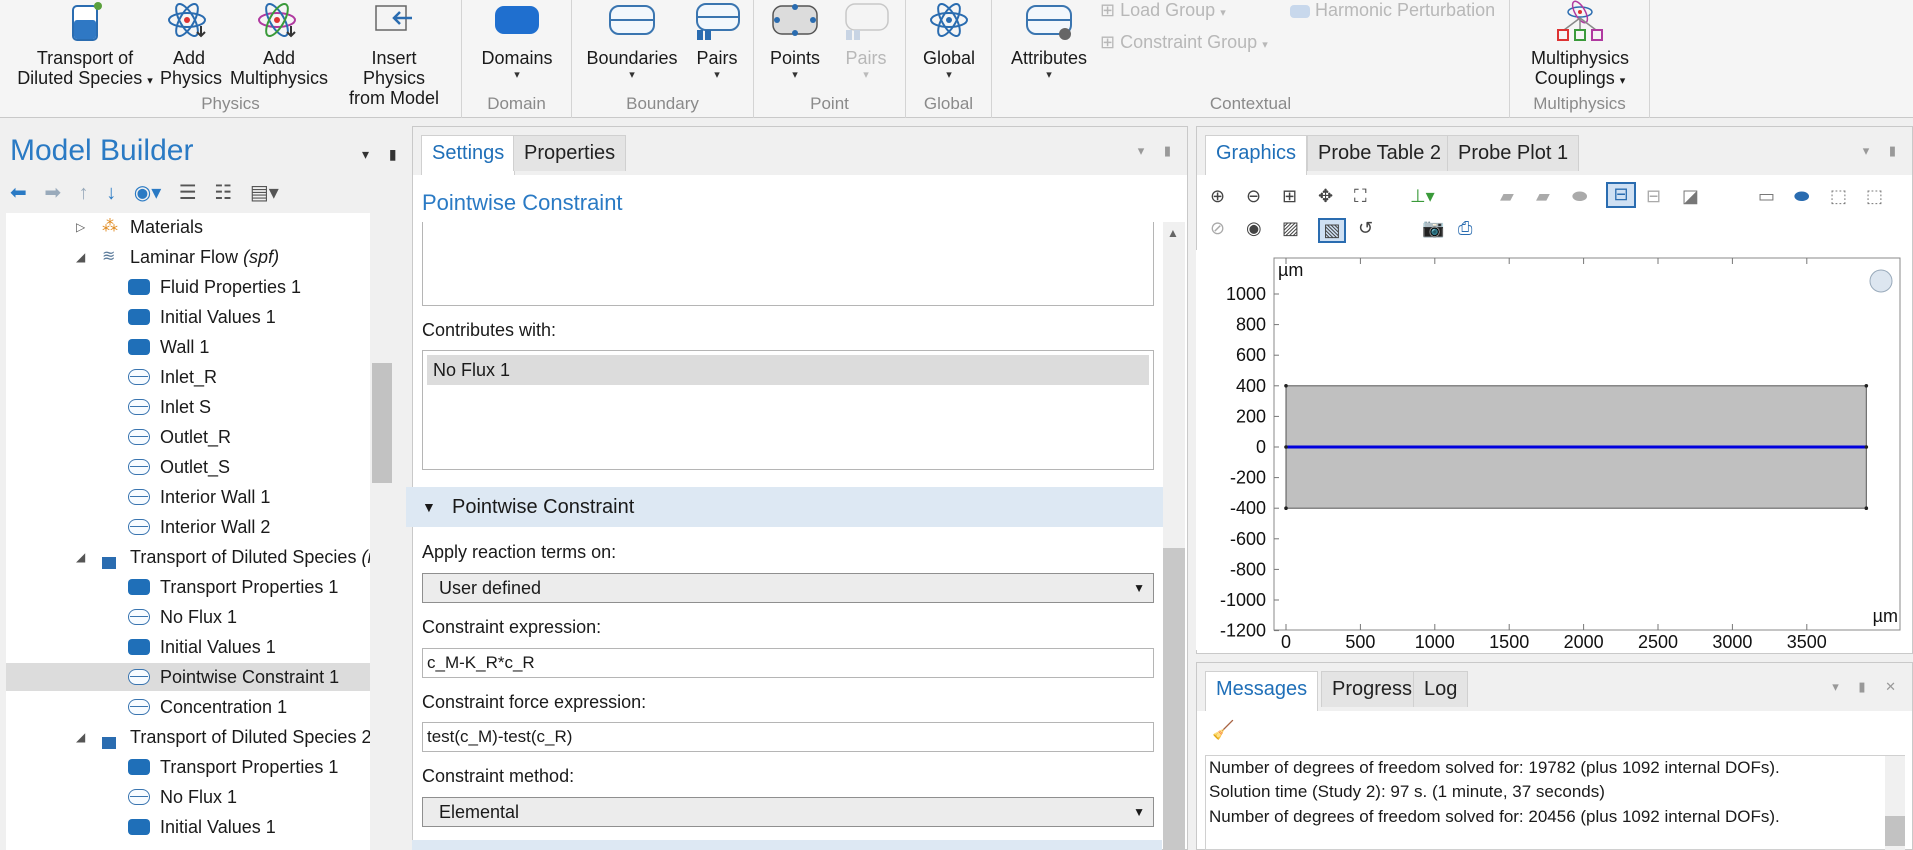 The height and width of the screenshot is (850, 1913). What do you see at coordinates (188, 377) in the screenshot?
I see `tree-item-inlet-r: Inlet_R` at bounding box center [188, 377].